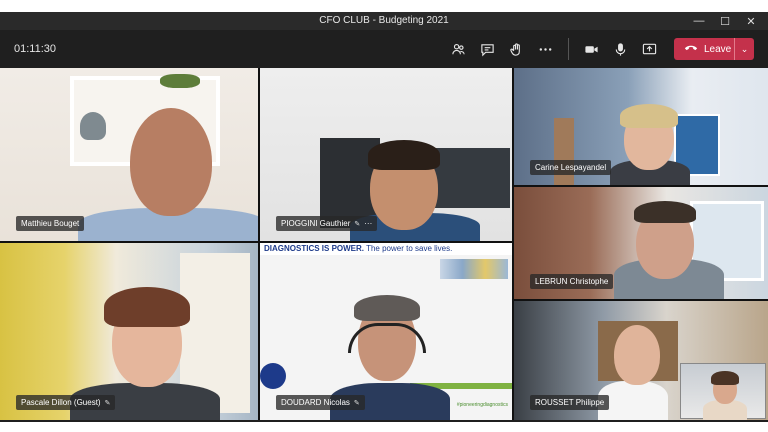 The width and height of the screenshot is (768, 432). I want to click on more-options-icon, so click(545, 49).